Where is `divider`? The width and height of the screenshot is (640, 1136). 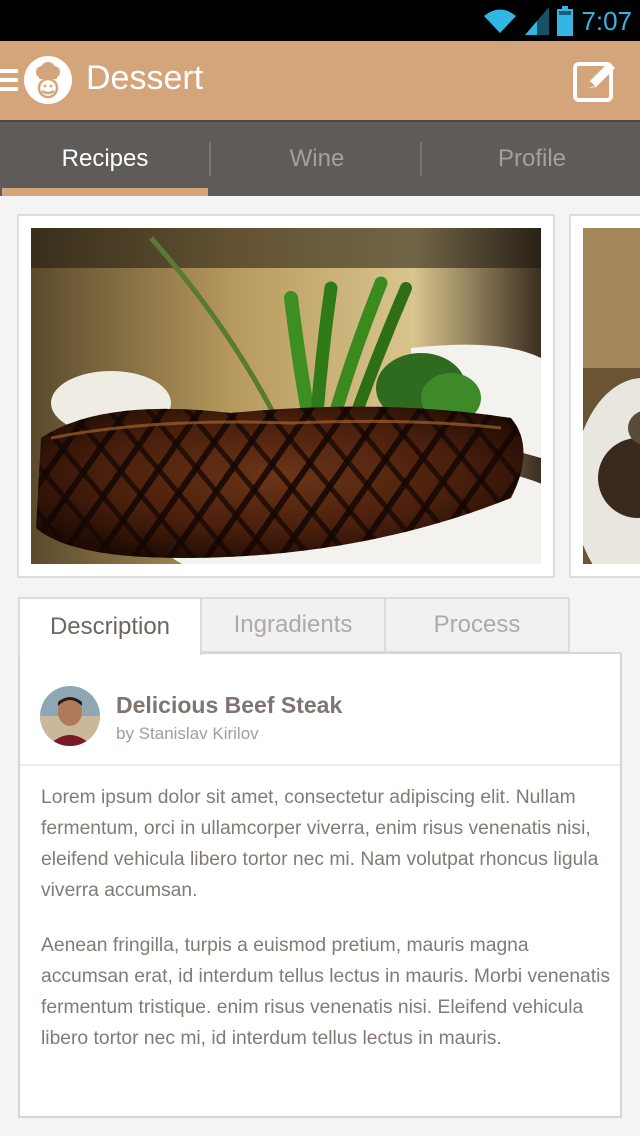
divider is located at coordinates (320, 765).